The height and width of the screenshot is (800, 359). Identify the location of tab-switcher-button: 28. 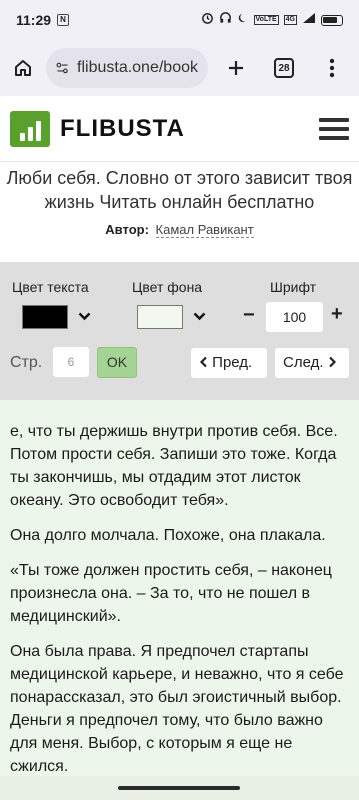
(284, 68).